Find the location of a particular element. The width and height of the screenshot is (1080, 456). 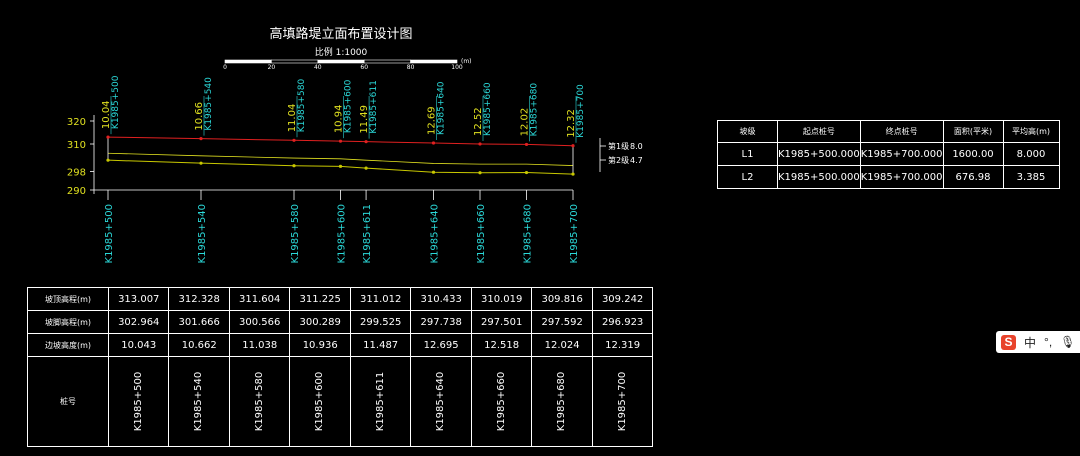

station-label: K1985+611 is located at coordinates (381, 401).